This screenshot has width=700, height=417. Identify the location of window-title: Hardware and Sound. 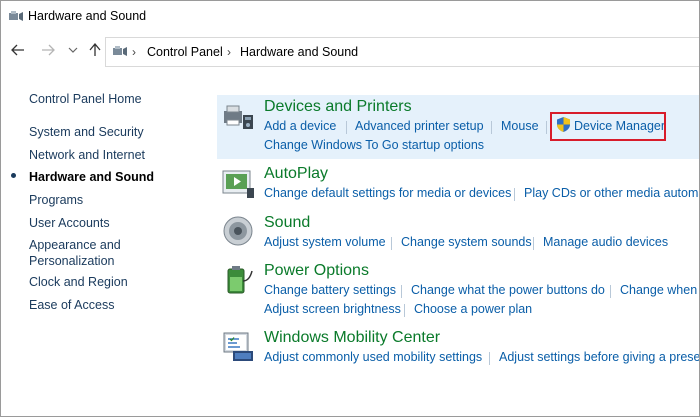
(87, 16).